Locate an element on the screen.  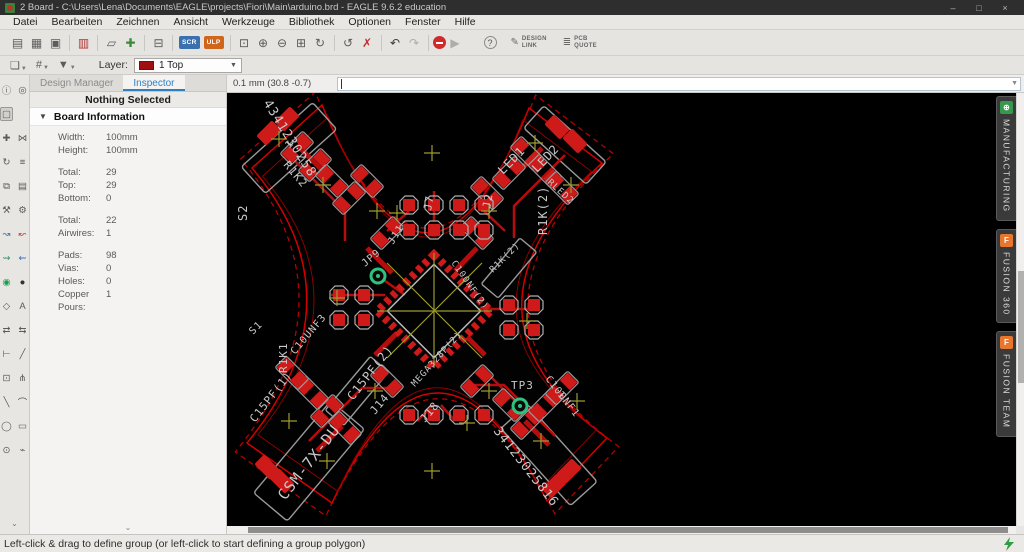
via-tool: ◉ is located at coordinates (6, 282).